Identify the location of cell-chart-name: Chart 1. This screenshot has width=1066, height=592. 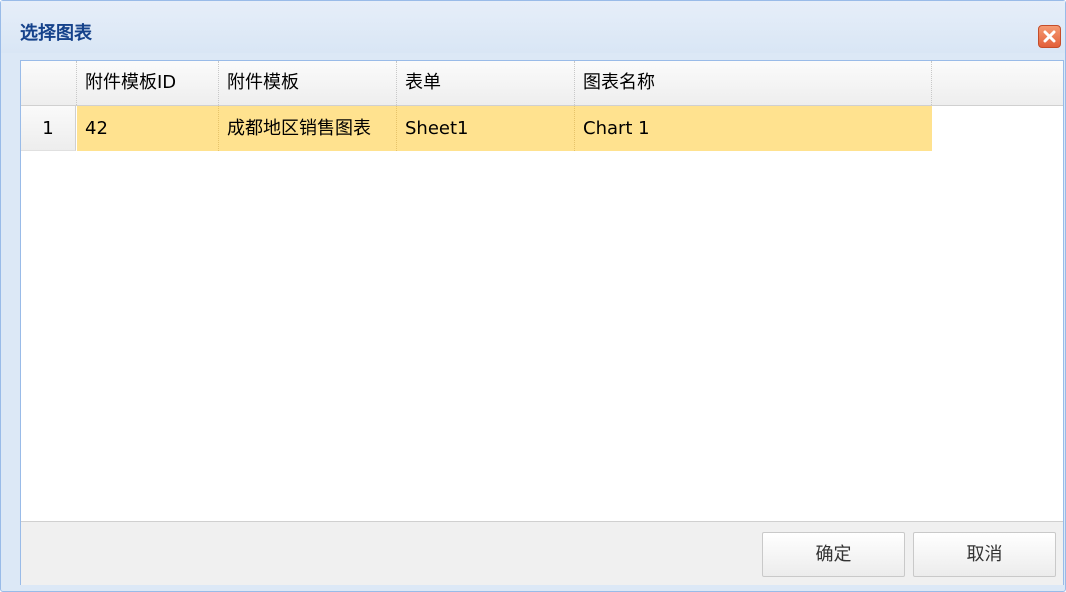
(753, 128).